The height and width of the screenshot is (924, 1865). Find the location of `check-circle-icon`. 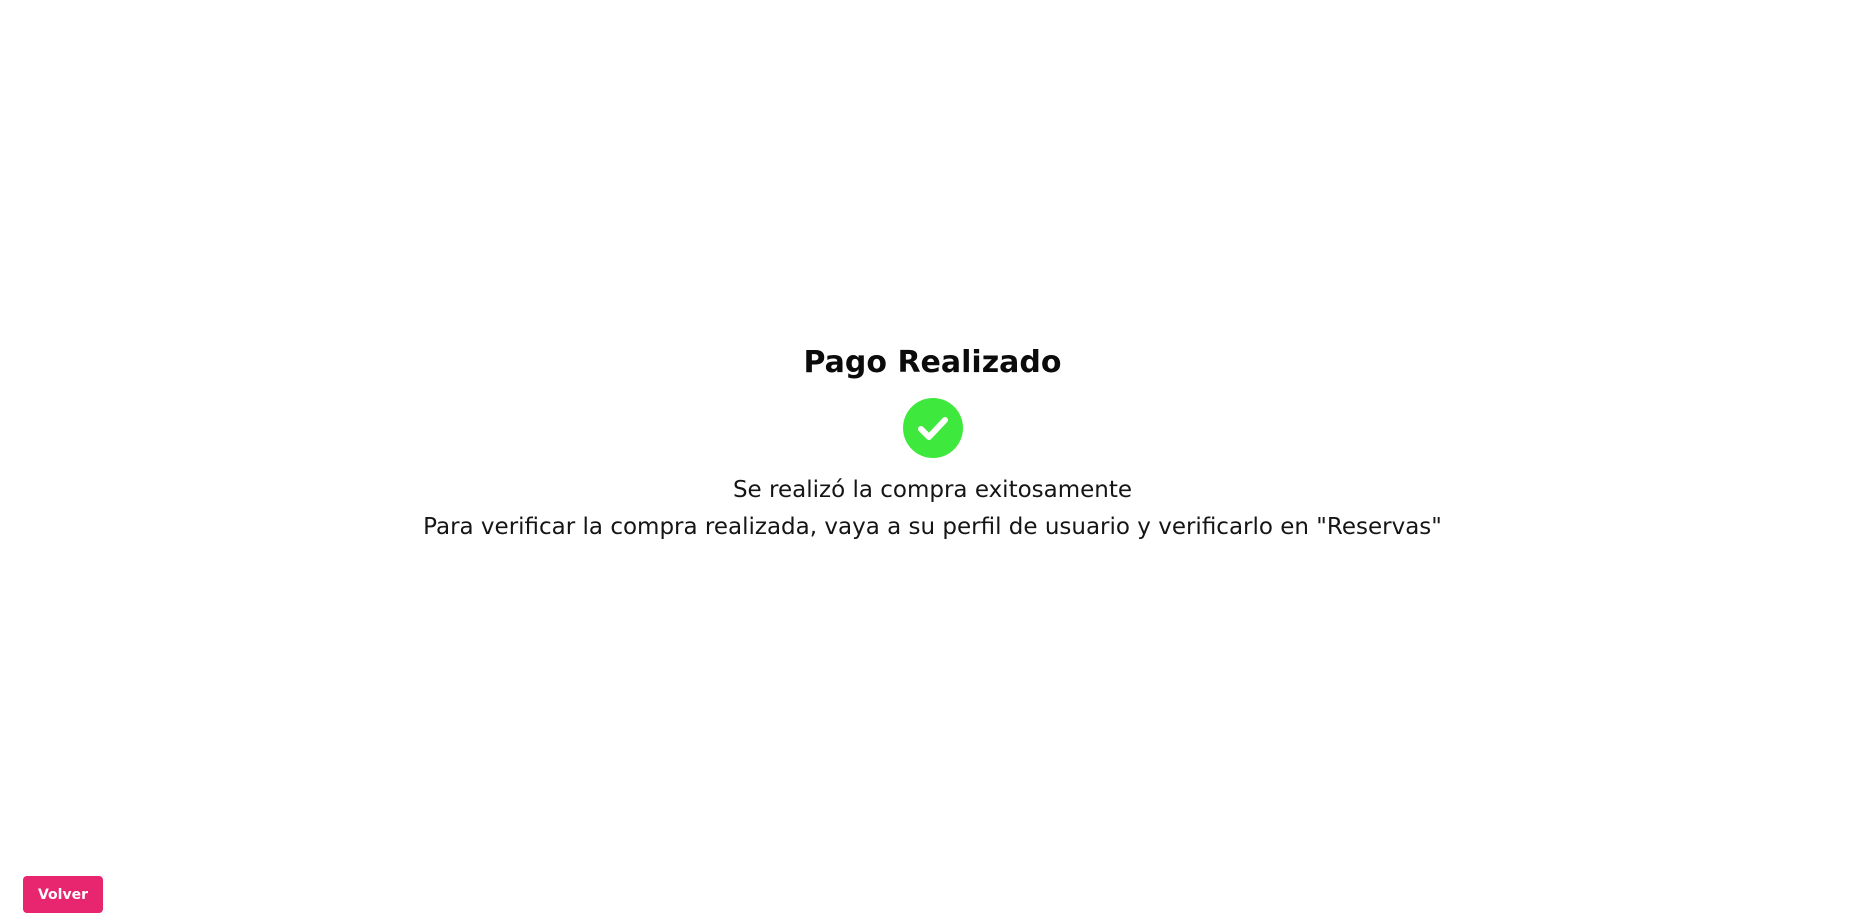

check-circle-icon is located at coordinates (932, 428).